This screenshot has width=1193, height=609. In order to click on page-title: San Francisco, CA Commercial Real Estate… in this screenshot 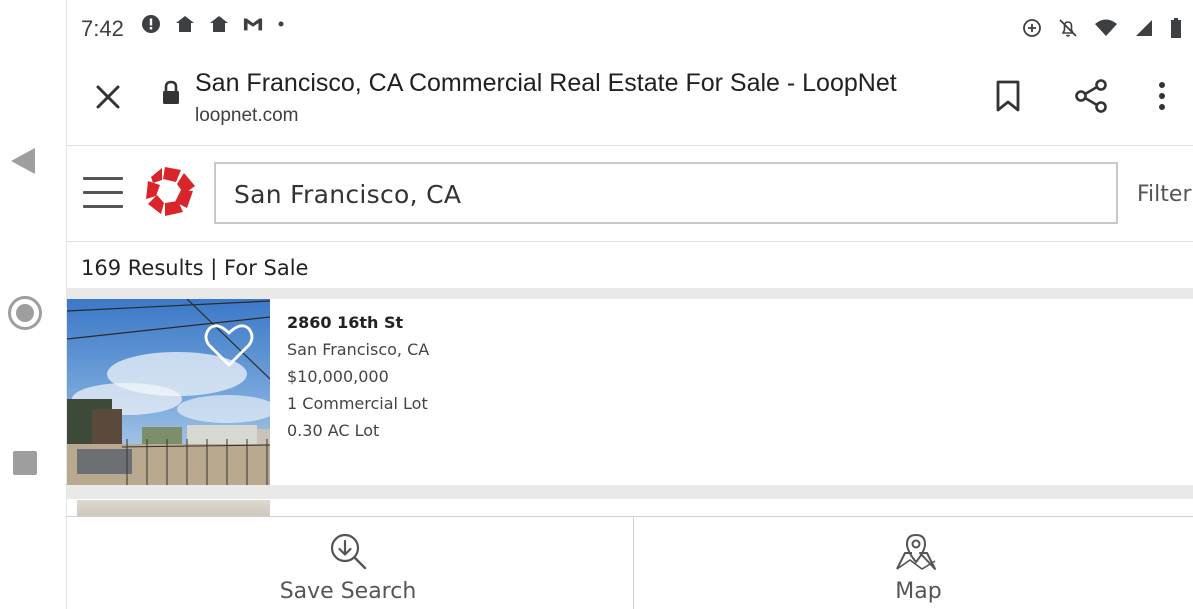, I will do `click(546, 83)`.